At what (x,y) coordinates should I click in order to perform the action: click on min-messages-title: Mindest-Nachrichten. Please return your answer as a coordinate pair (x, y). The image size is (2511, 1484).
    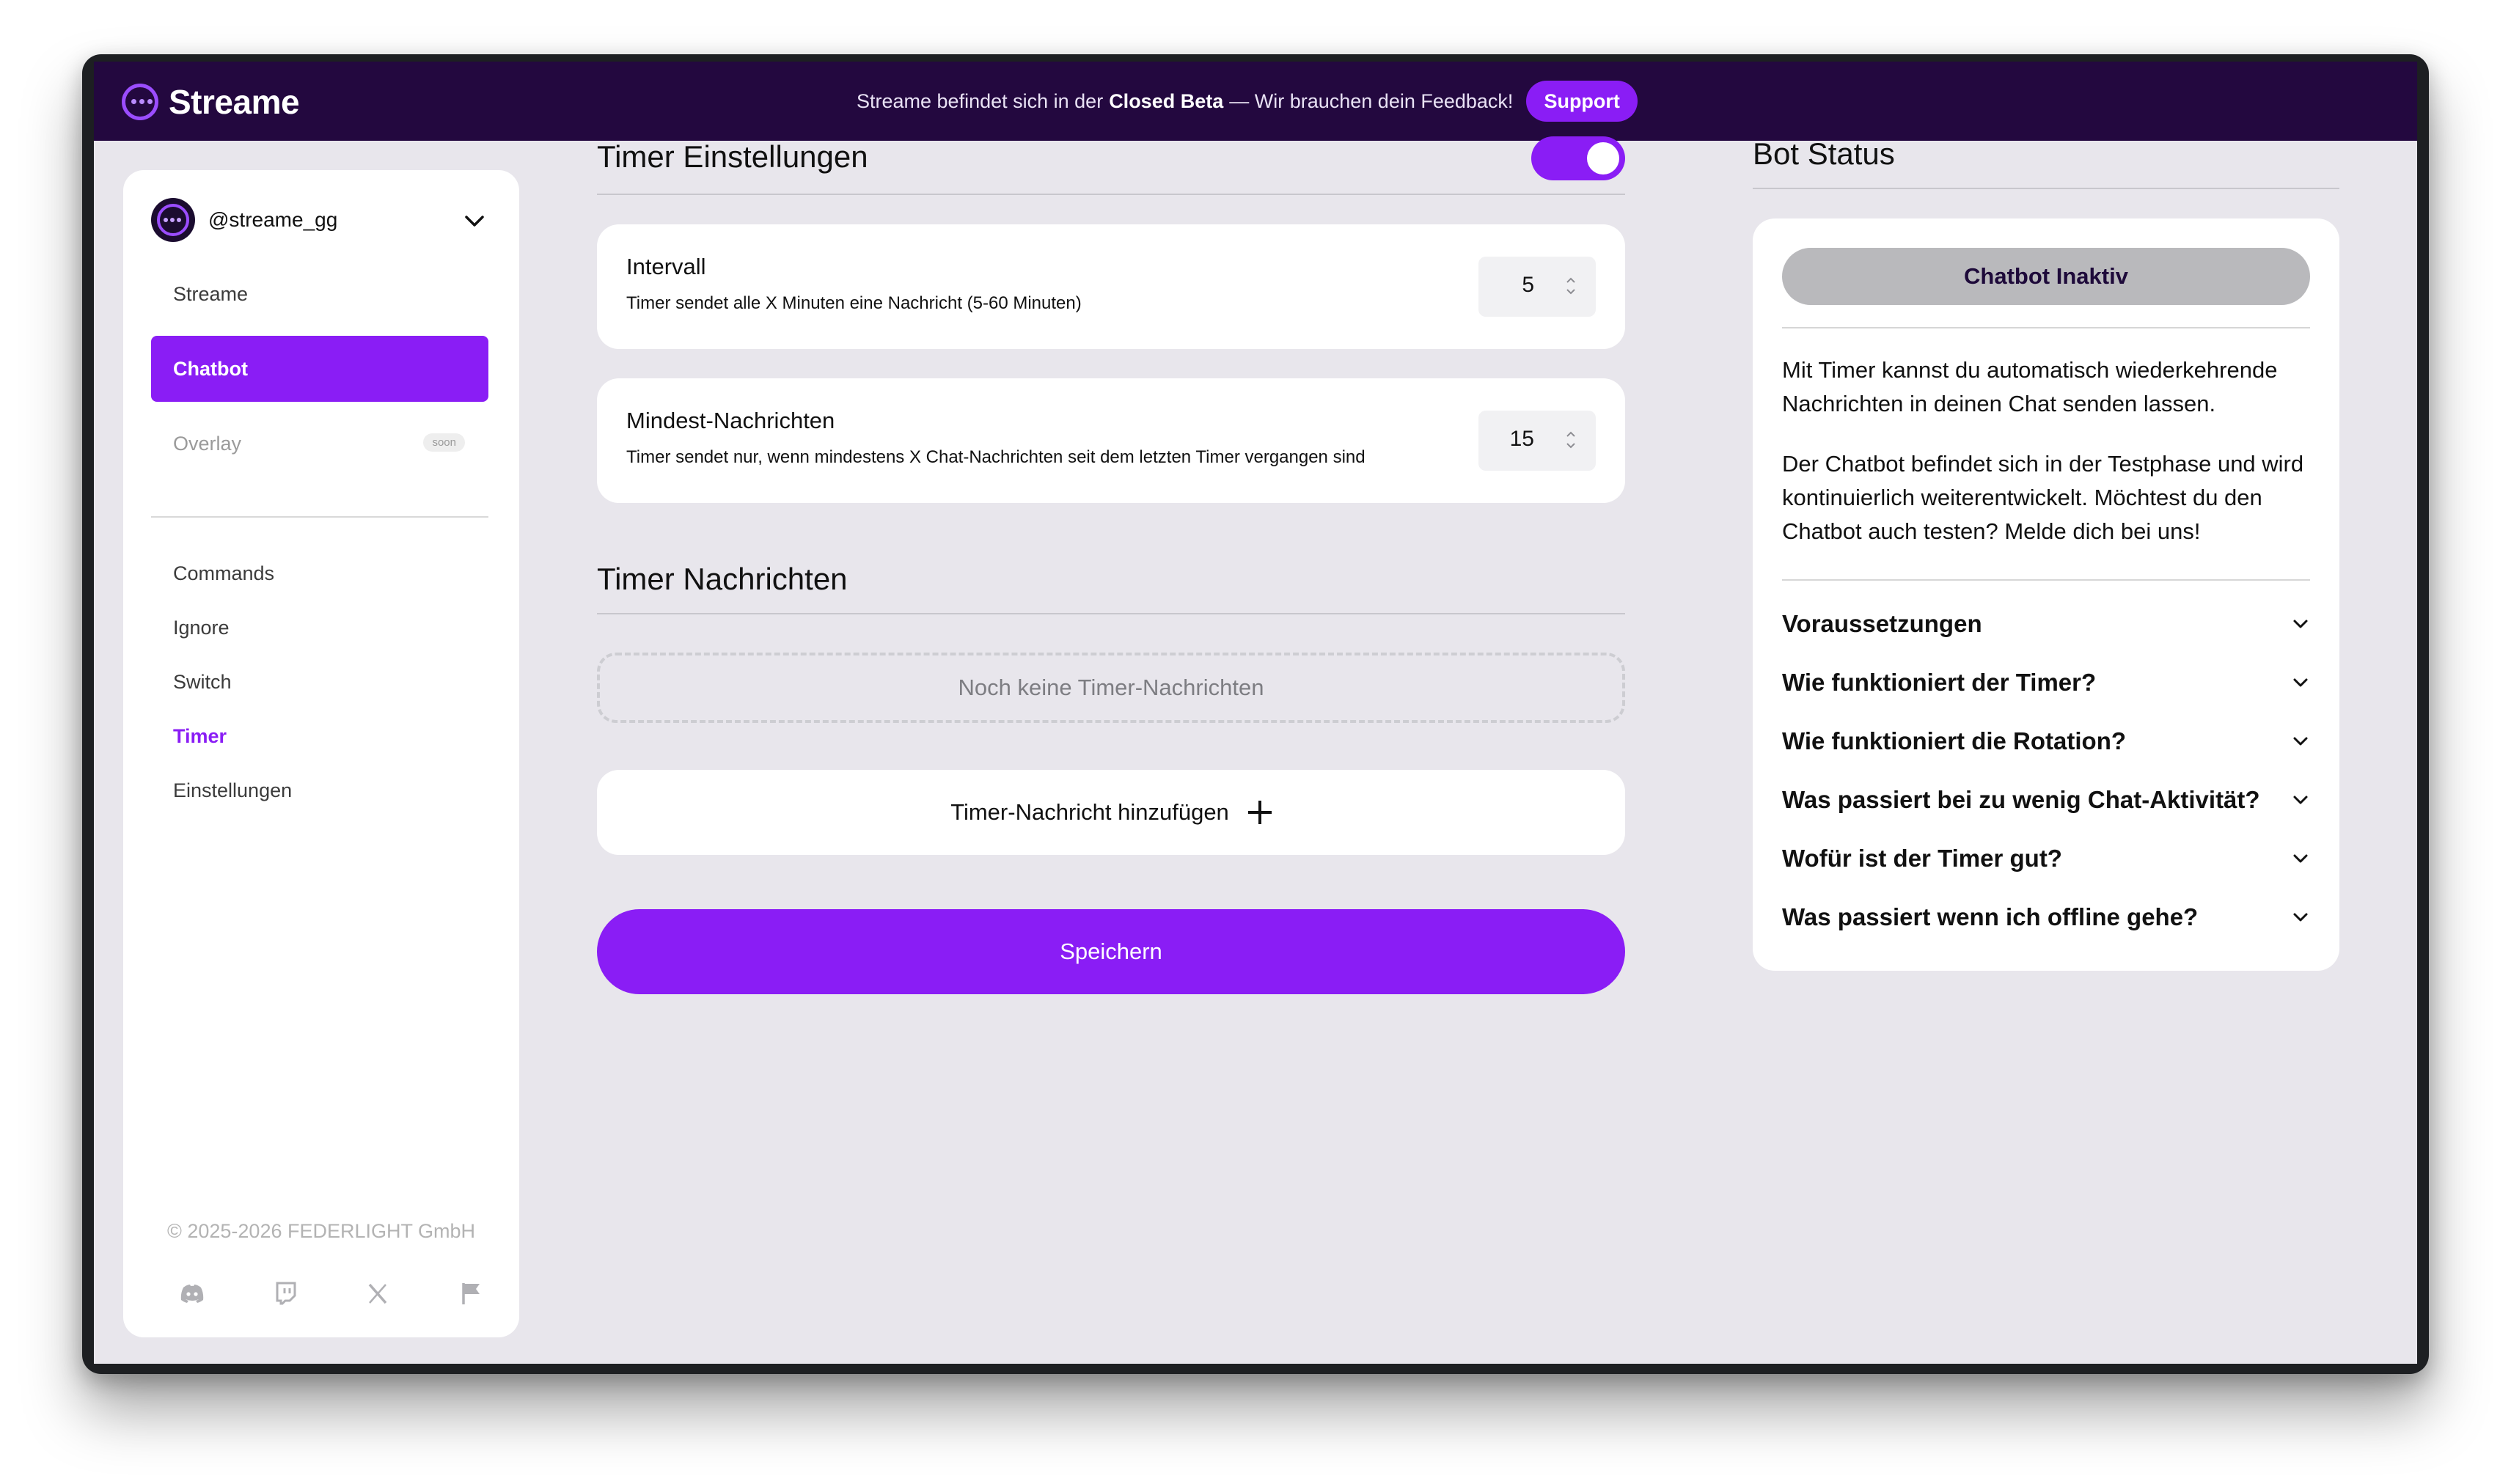
    Looking at the image, I should click on (730, 420).